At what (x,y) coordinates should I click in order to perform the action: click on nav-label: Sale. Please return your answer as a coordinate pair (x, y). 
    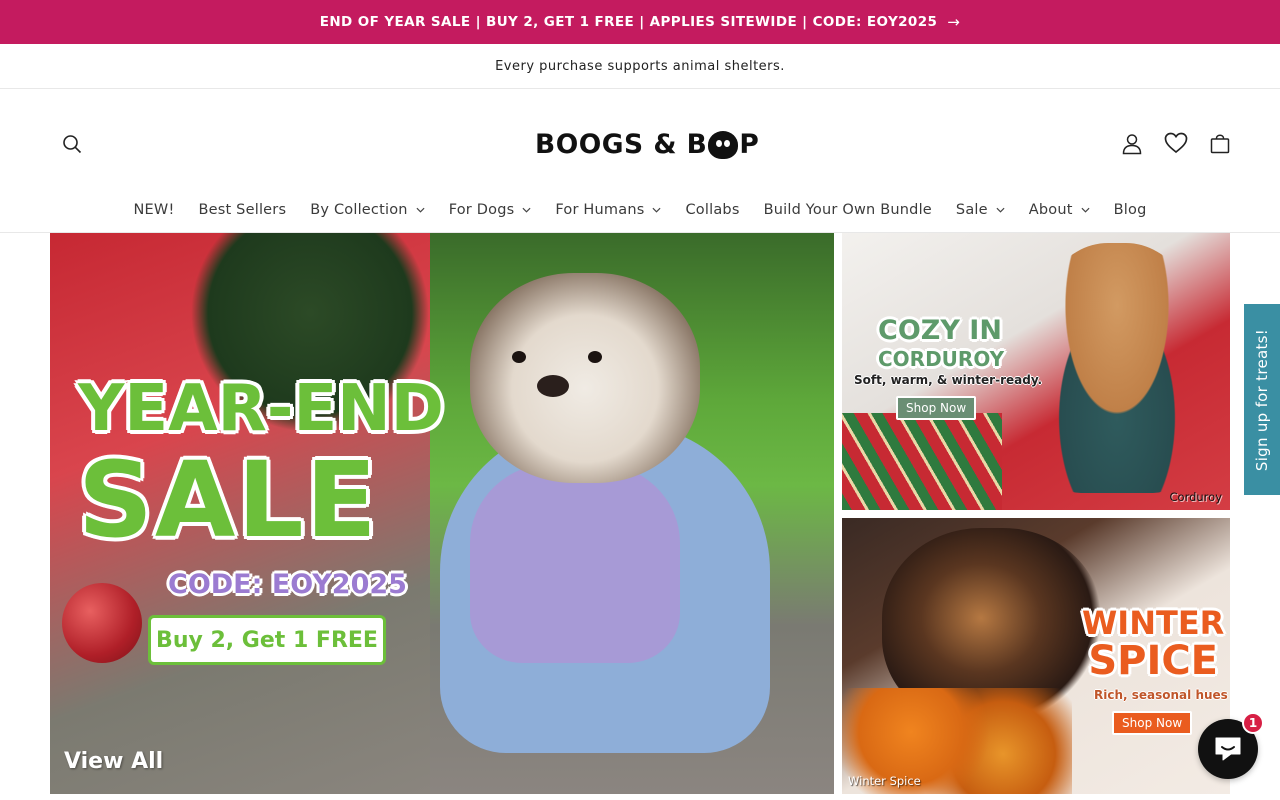
    Looking at the image, I should click on (971, 210).